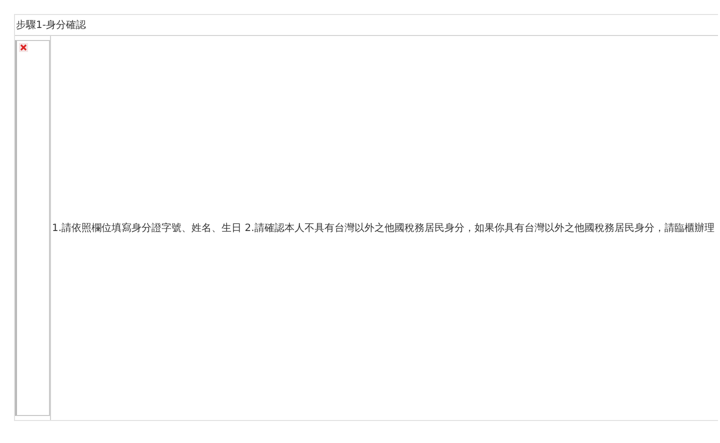 The height and width of the screenshot is (443, 720). I want to click on broken-image-icon, so click(23, 47).